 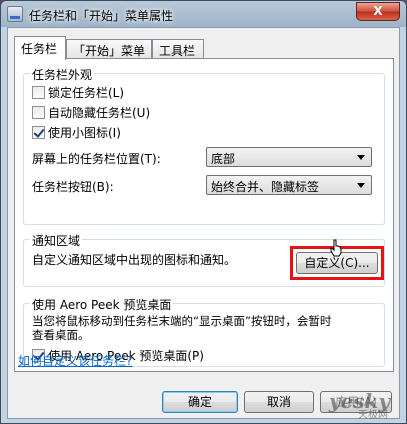 What do you see at coordinates (96, 159) in the screenshot?
I see `taskbar-location-label: 屏幕上的任务栏位置(T):` at bounding box center [96, 159].